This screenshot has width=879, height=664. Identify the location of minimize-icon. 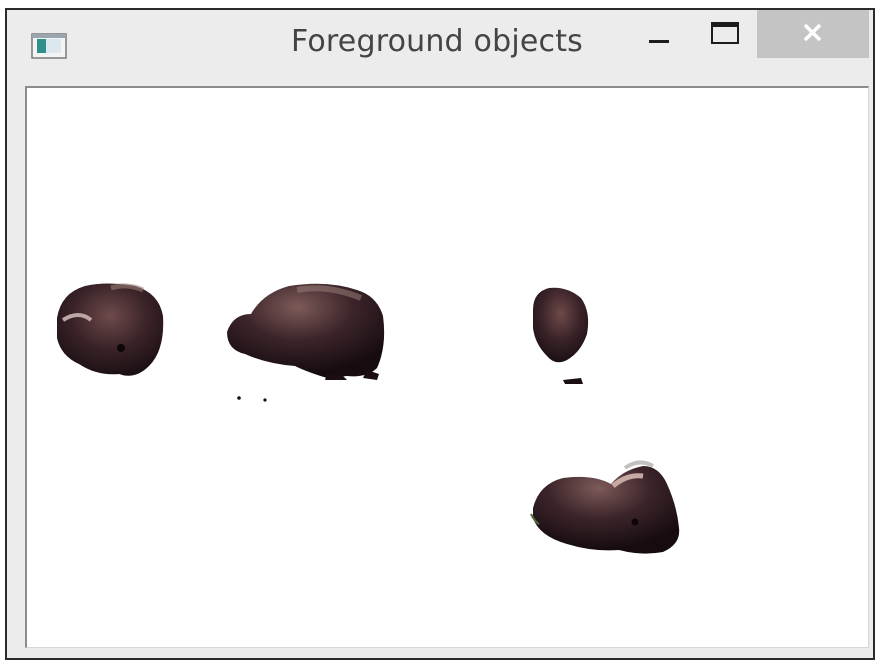
(659, 41).